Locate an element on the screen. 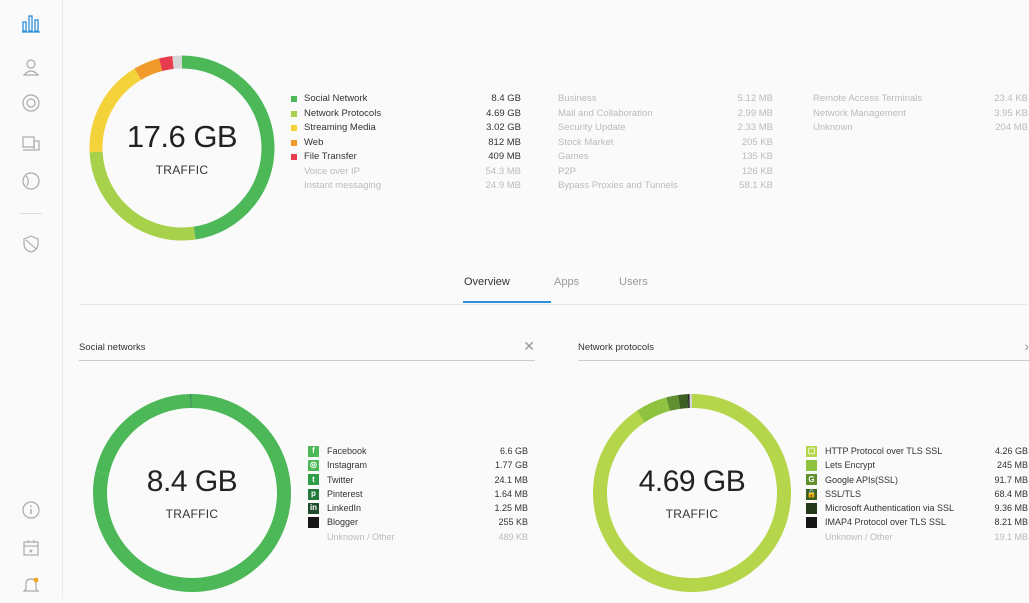  legend-row: IMAP4 Protocol over TLS SSL8.21 MB is located at coordinates (917, 522).